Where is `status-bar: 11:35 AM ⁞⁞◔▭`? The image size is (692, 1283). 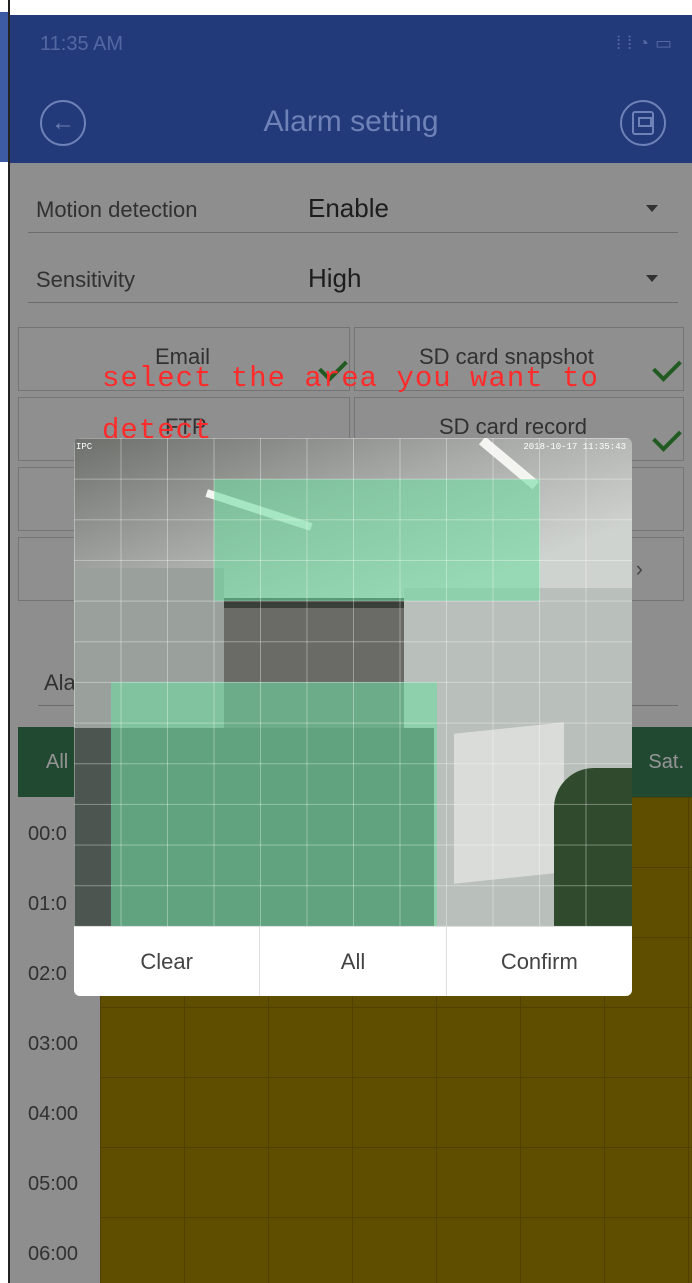 status-bar: 11:35 AM ⁞⁞◔▭ is located at coordinates (351, 45).